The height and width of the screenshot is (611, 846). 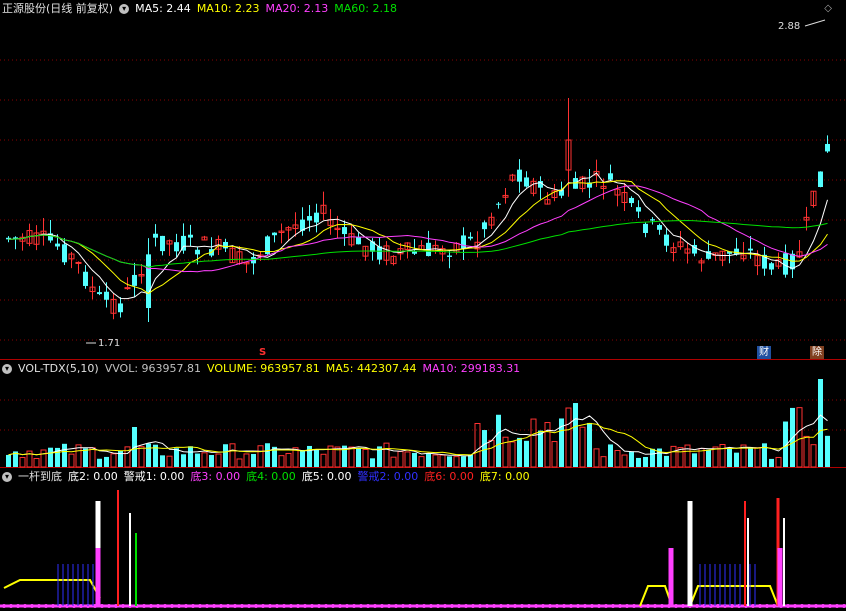 What do you see at coordinates (154, 476) in the screenshot?
I see `indicator-legend-item: 警戒1: 0.00` at bounding box center [154, 476].